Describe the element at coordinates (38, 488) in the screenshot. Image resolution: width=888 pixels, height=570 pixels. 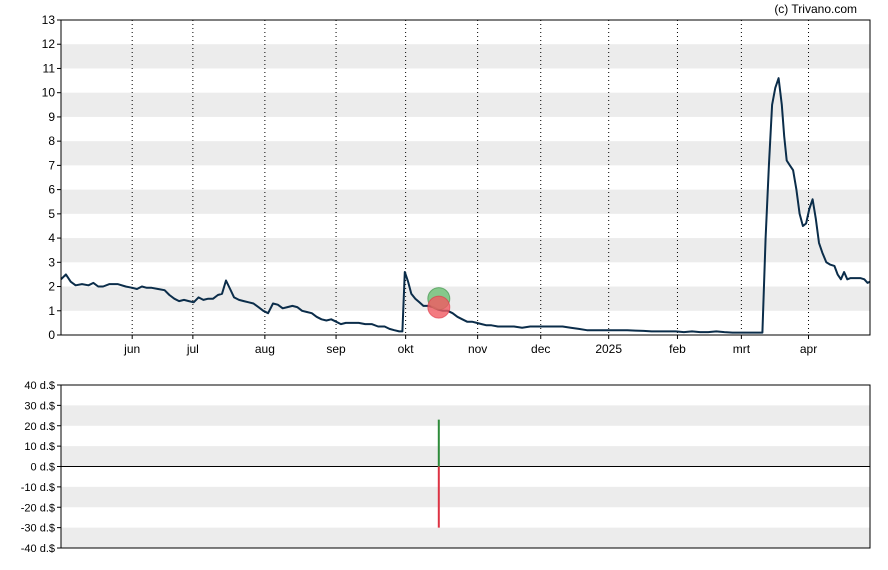
I see `result-y-tick-label: -10 d.$` at that location.